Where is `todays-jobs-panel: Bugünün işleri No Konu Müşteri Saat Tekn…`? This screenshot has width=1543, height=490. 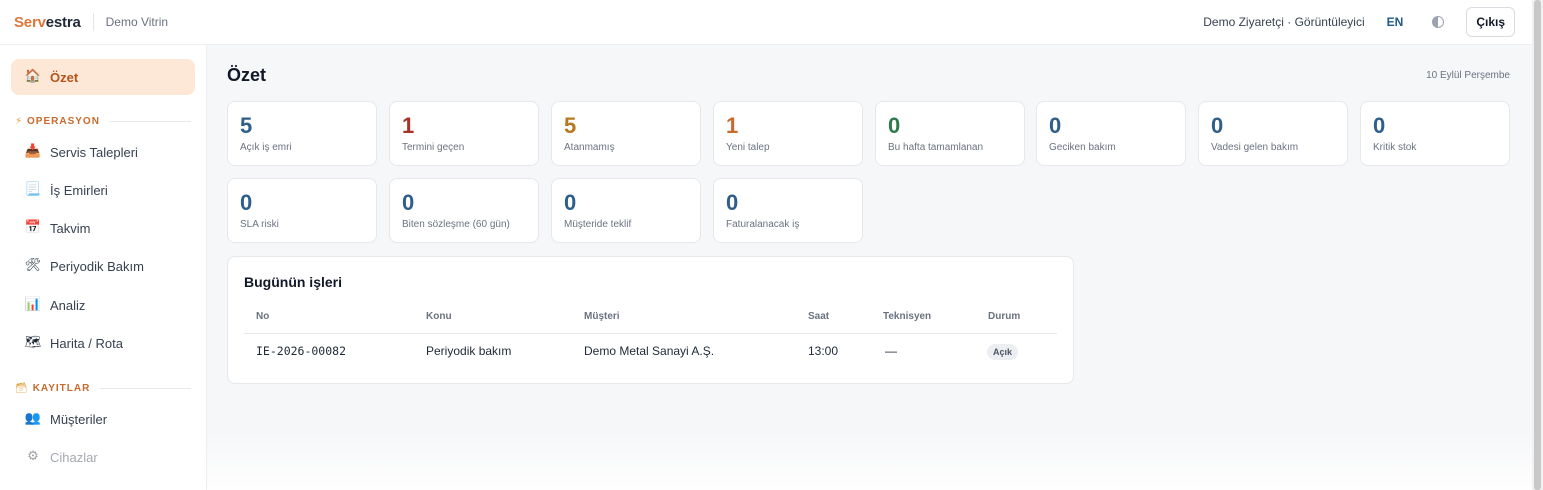
todays-jobs-panel: Bugünün işleri No Konu Müşteri Saat Tekn… is located at coordinates (650, 320).